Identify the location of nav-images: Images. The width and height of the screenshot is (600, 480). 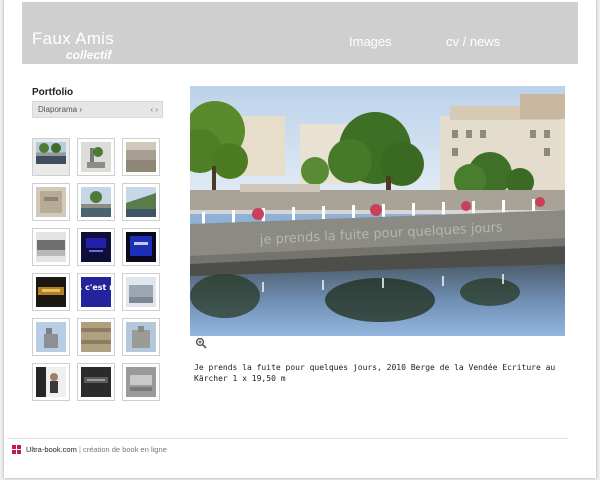
(370, 41).